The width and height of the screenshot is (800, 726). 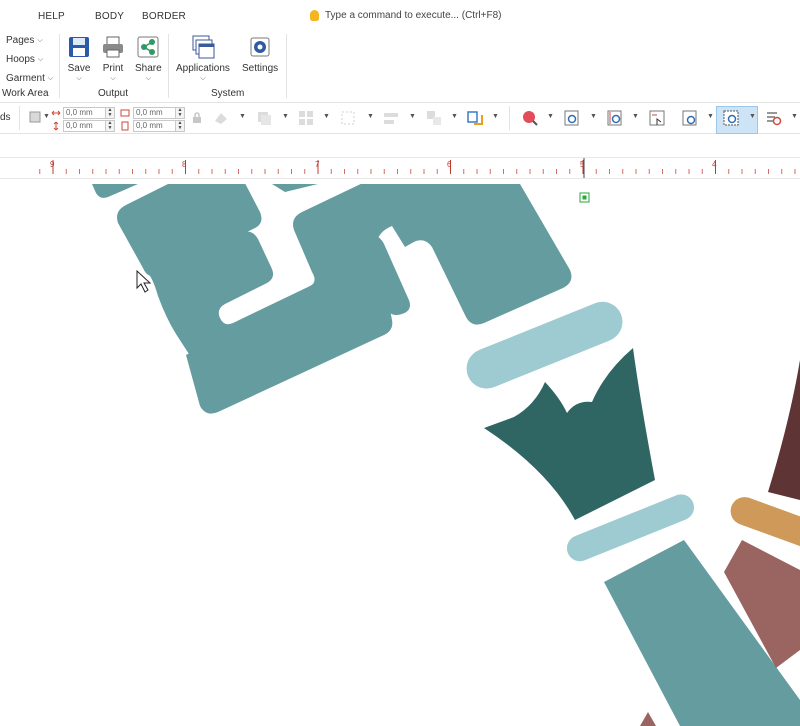 What do you see at coordinates (110, 126) in the screenshot?
I see `height-spinner: ▲ ▼` at bounding box center [110, 126].